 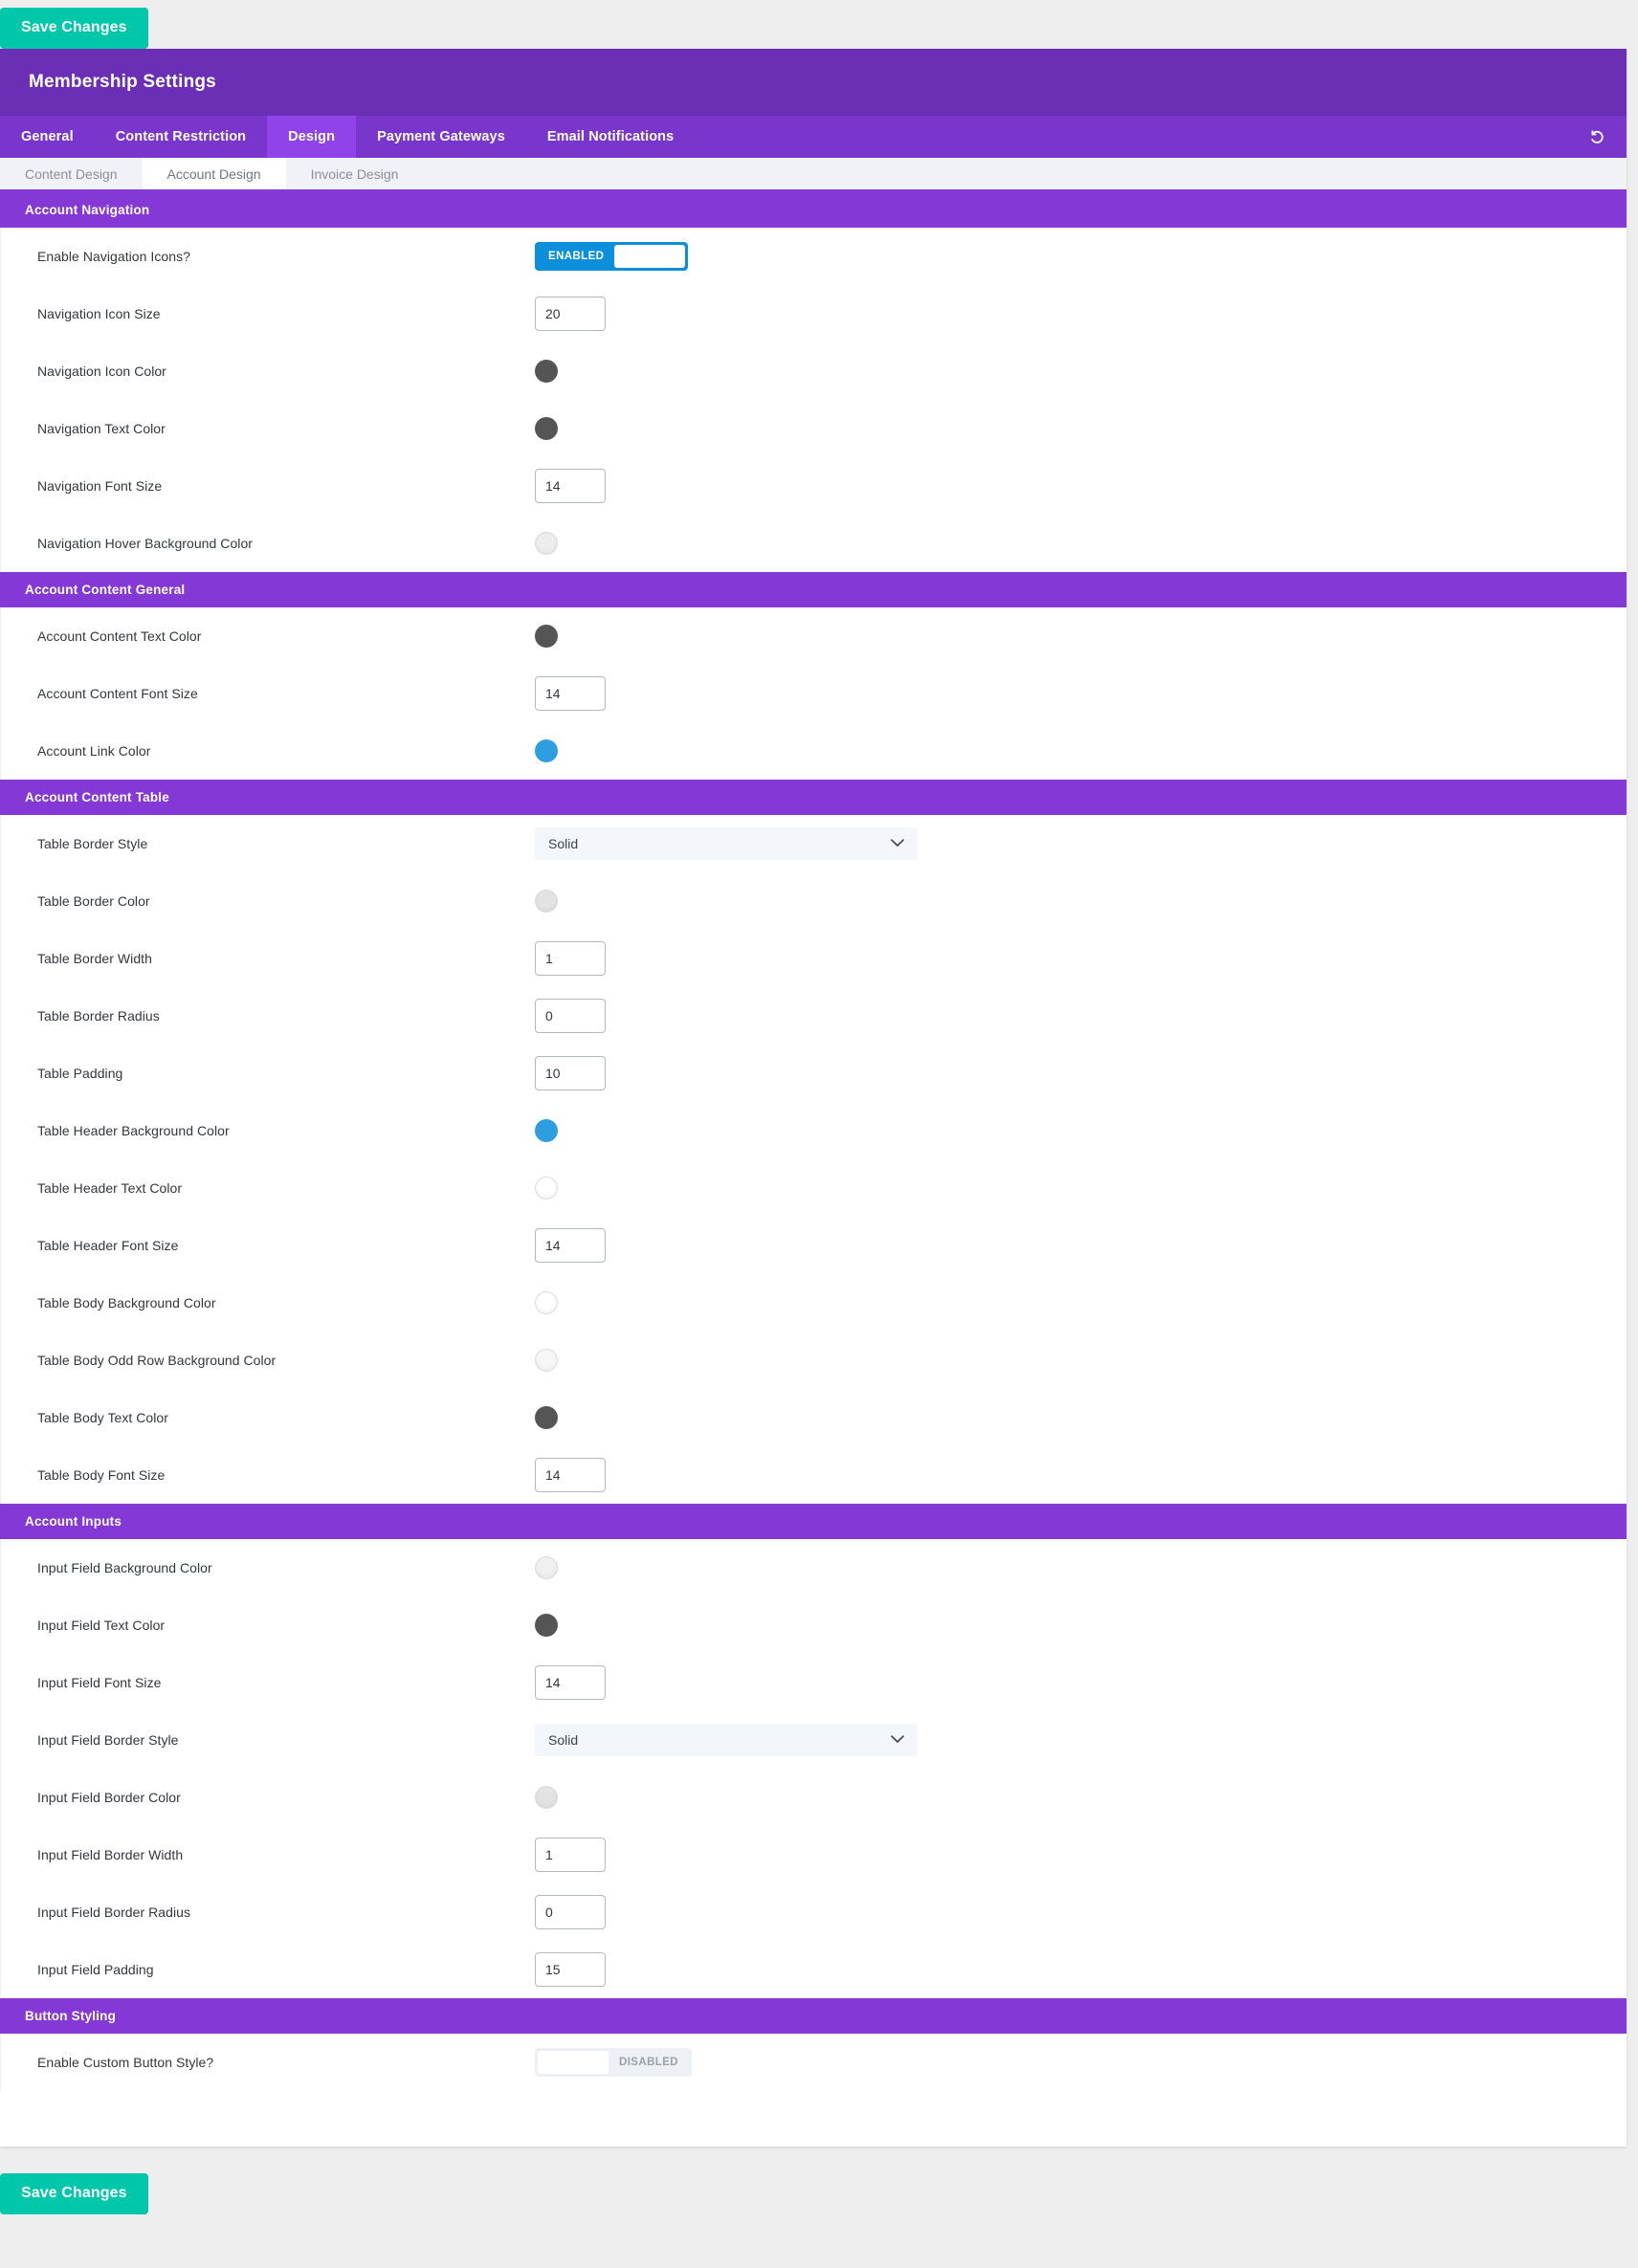 I want to click on toggle-enable-navigation-icons: ENABLED, so click(x=612, y=256).